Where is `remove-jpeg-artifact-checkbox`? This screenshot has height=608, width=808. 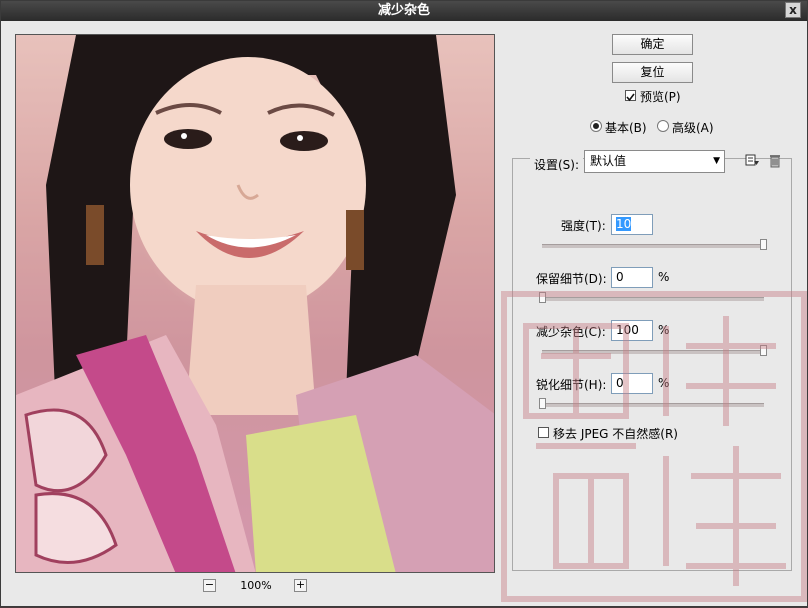
remove-jpeg-artifact-checkbox is located at coordinates (543, 432).